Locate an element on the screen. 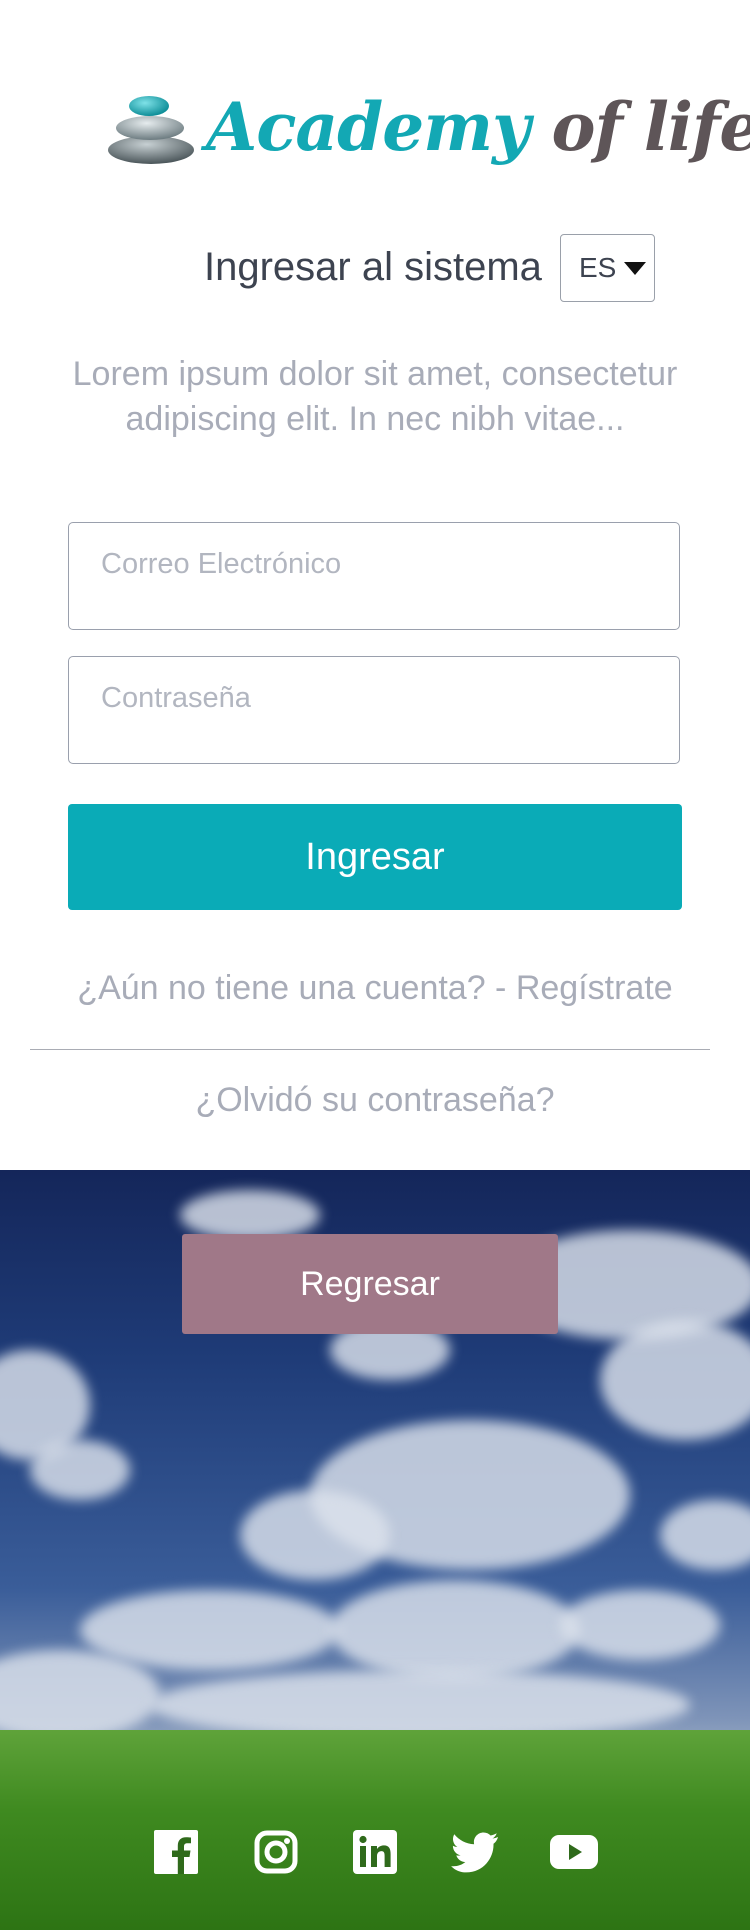 The image size is (750, 1930). instagram-icon is located at coordinates (276, 1852).